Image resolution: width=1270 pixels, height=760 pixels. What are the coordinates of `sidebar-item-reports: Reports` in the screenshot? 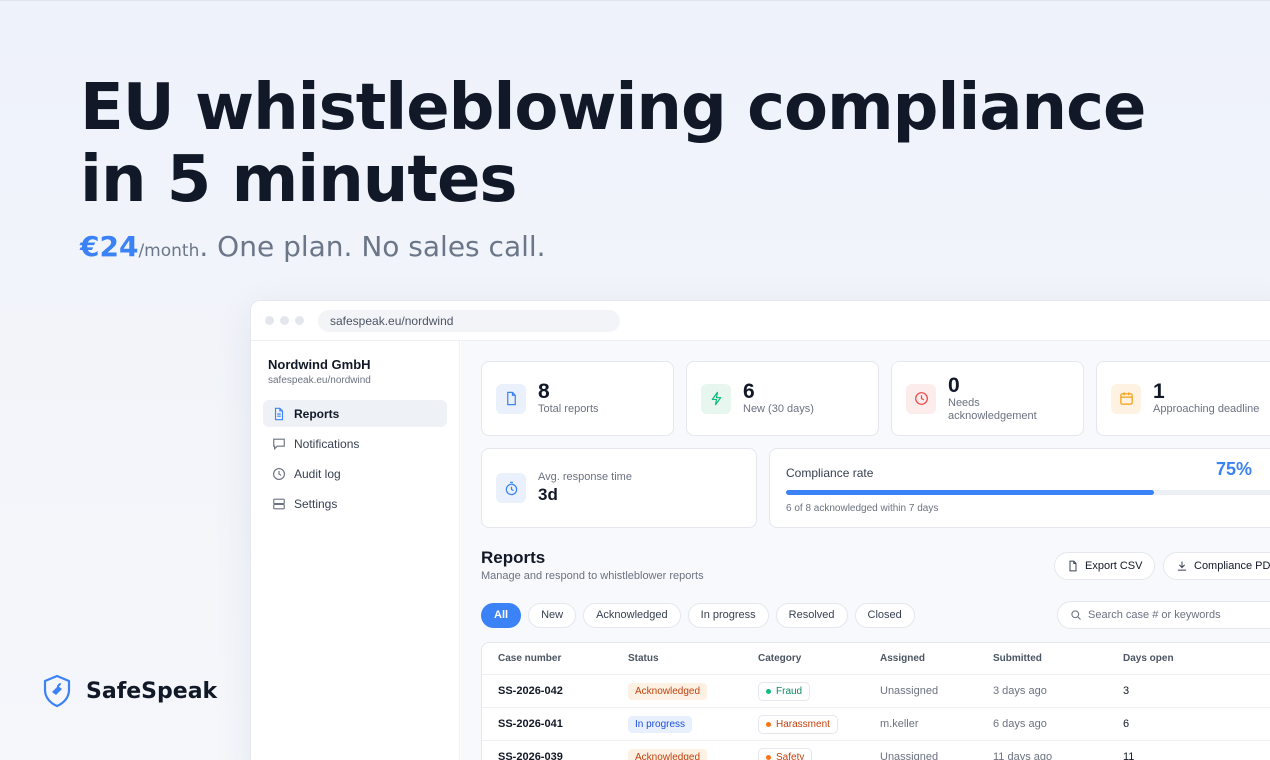 It's located at (355, 413).